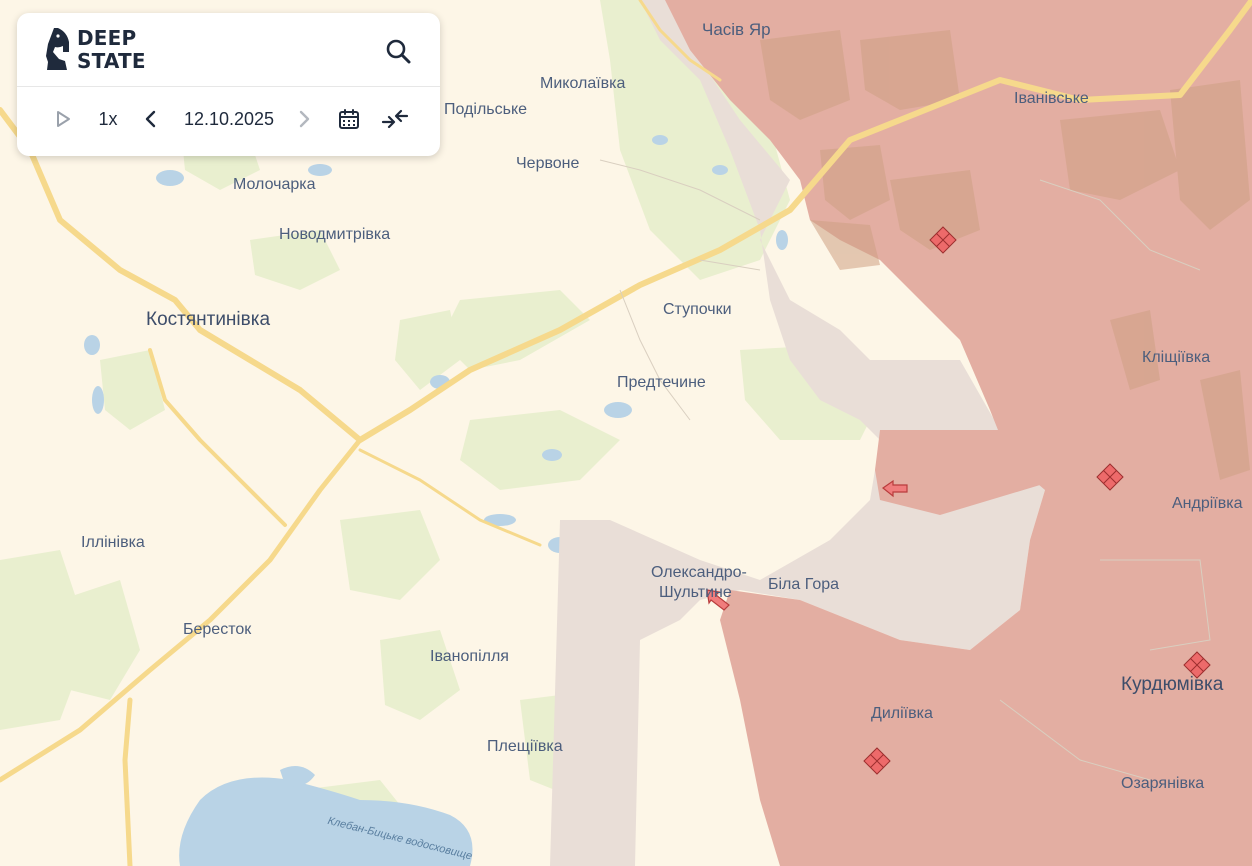 The image size is (1252, 866). I want to click on place-label-oleksandro-line2: Шультине, so click(695, 592).